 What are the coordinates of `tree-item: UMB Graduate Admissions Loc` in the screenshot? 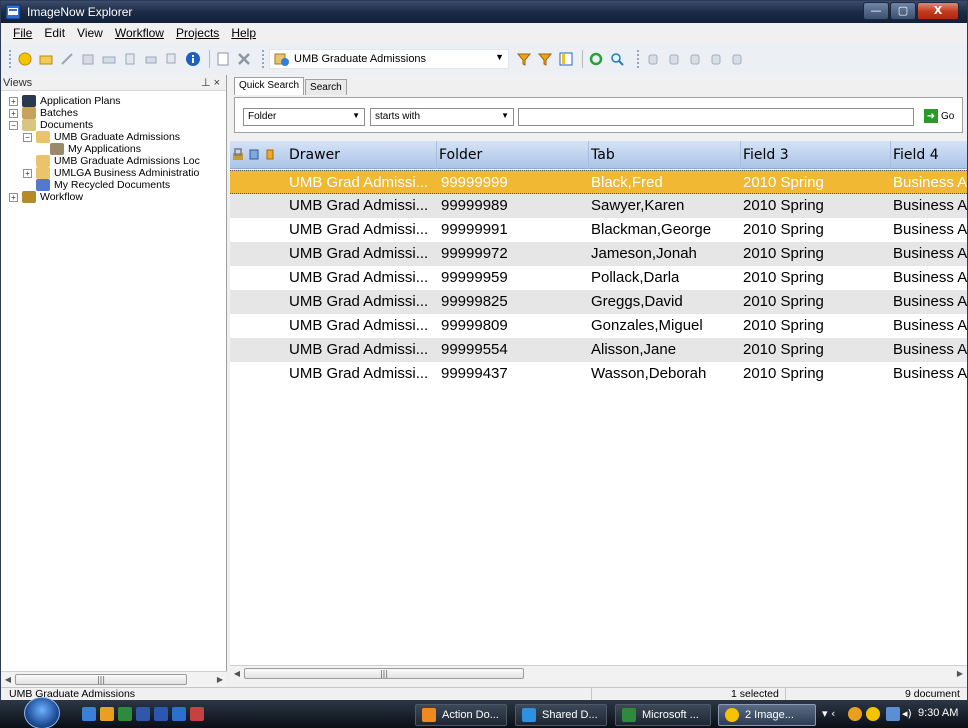 It's located at (113, 161).